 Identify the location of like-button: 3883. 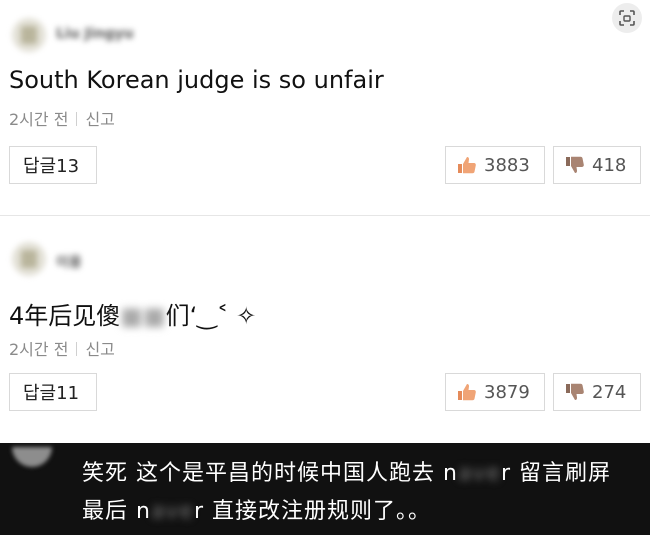
(495, 165).